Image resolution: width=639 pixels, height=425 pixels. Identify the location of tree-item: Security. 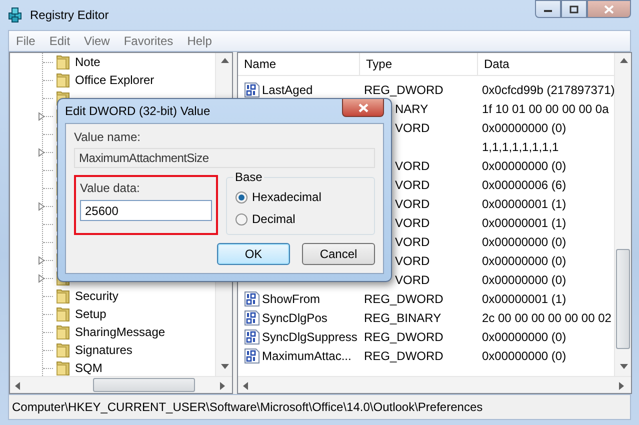
(112, 296).